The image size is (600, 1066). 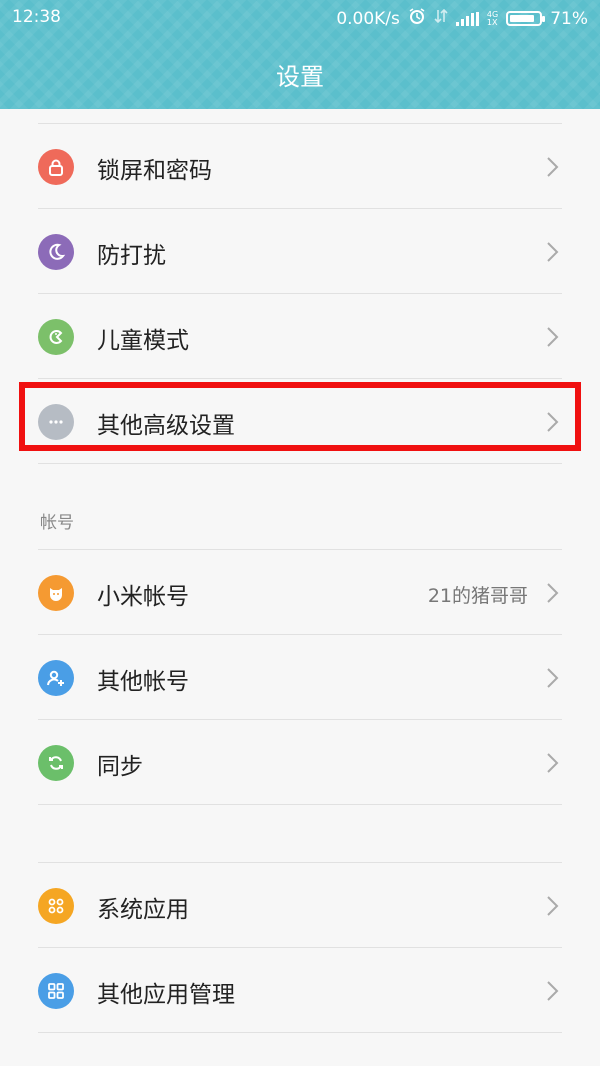 What do you see at coordinates (526, 18) in the screenshot?
I see `battery-icon` at bounding box center [526, 18].